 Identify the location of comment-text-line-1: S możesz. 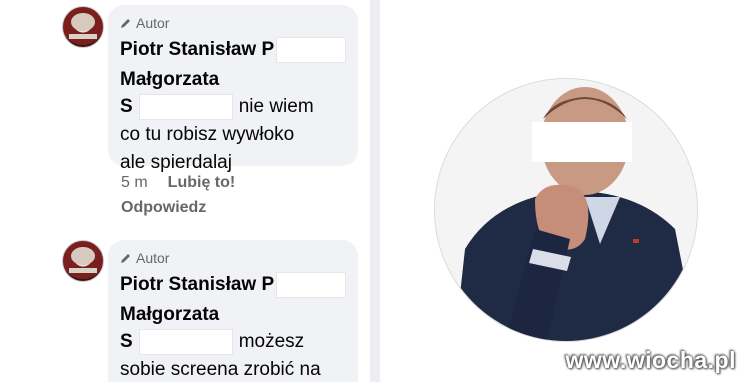
(233, 342).